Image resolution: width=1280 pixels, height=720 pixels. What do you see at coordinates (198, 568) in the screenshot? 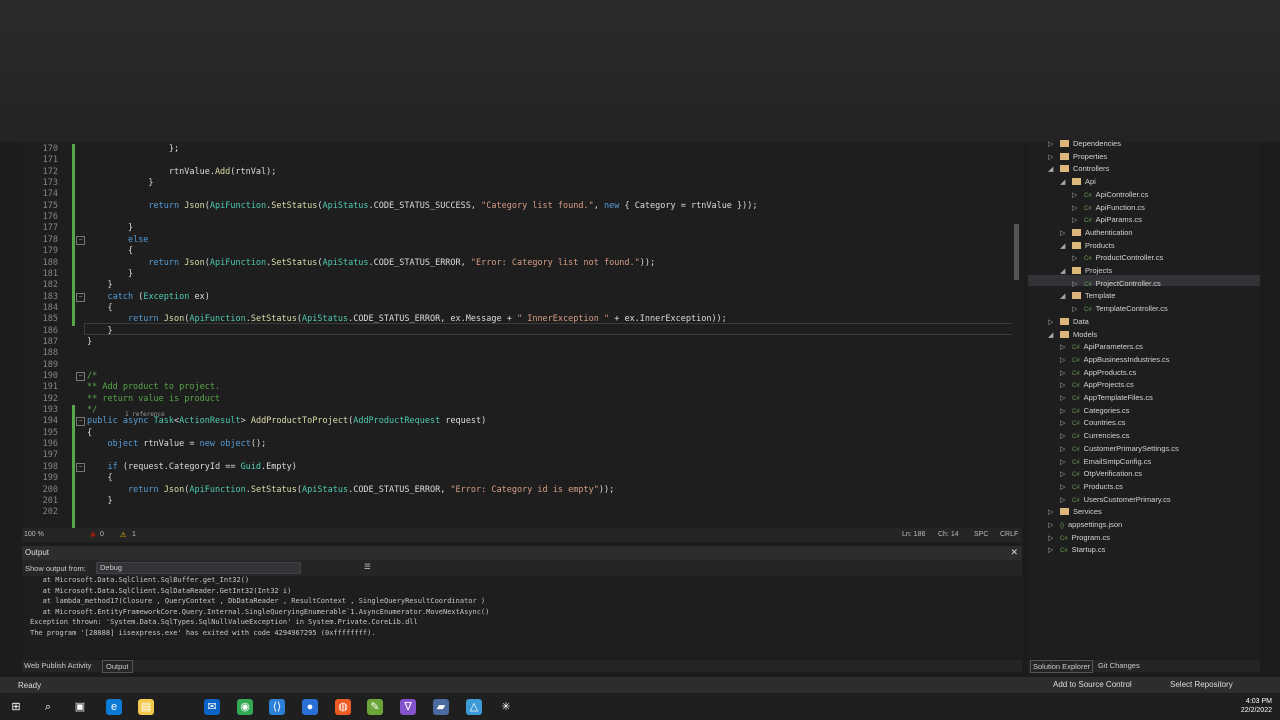
I see `output-source-select: Debug` at bounding box center [198, 568].